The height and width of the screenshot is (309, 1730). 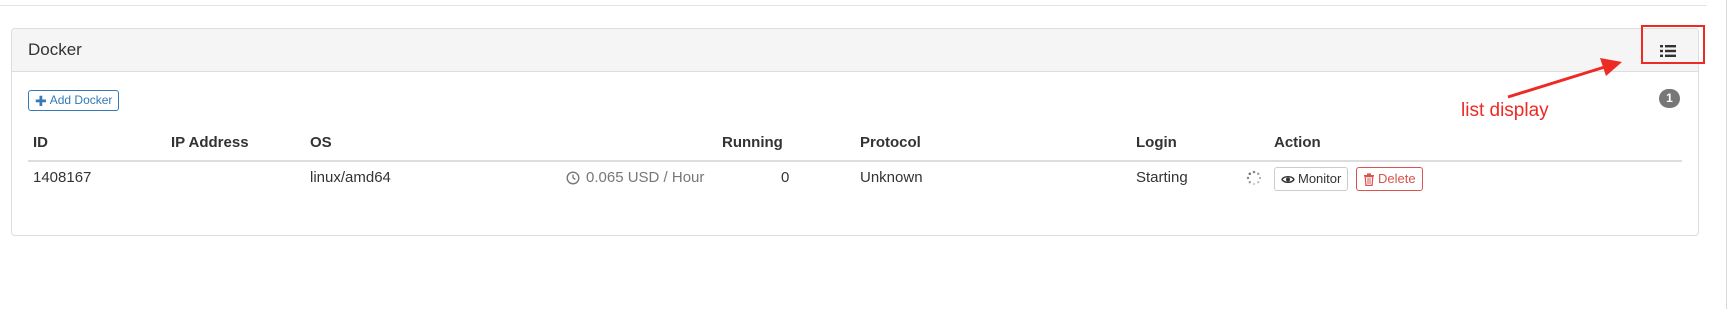 What do you see at coordinates (350, 177) in the screenshot?
I see `cell-os: linux/amd64` at bounding box center [350, 177].